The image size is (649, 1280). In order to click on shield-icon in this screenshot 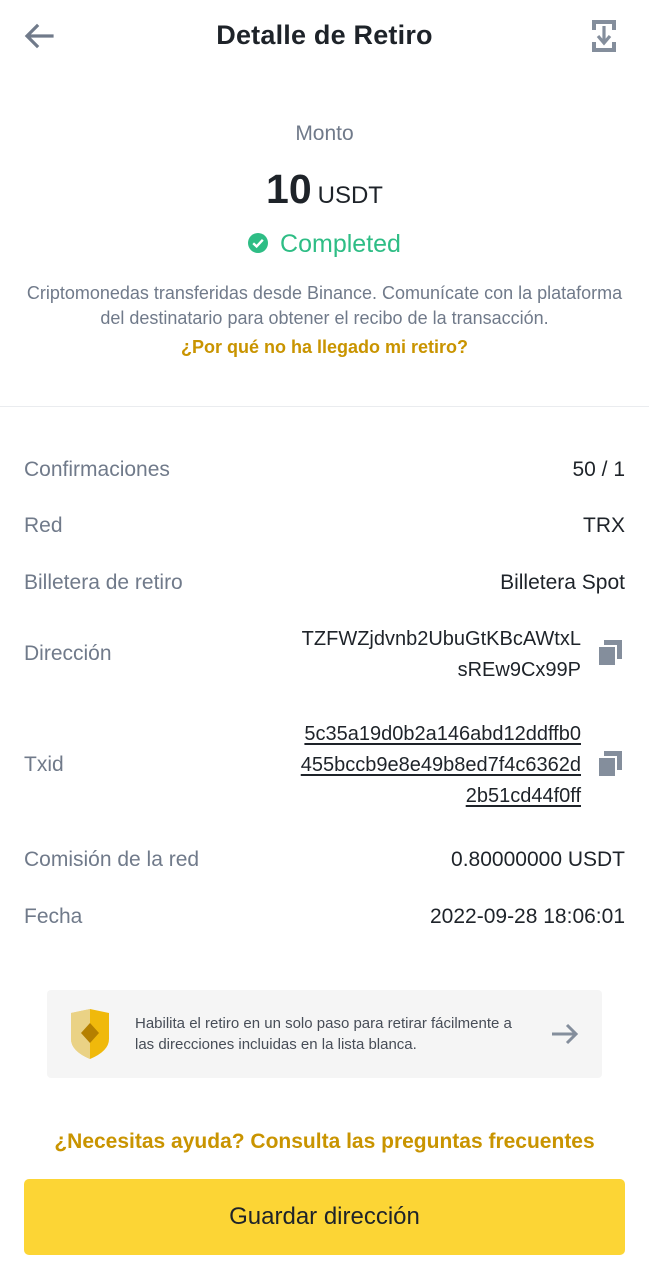, I will do `click(90, 1034)`.